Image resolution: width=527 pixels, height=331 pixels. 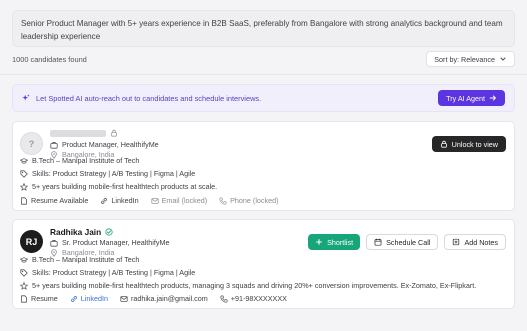 I want to click on phone-link: +91-98XXXXXXX, so click(x=253, y=298).